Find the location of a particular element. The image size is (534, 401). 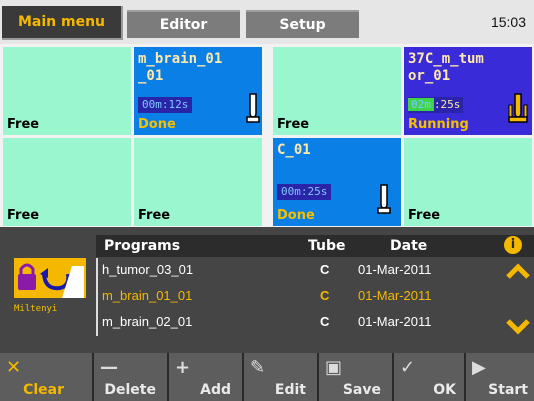

slot-timer: 00m:12s is located at coordinates (165, 105).